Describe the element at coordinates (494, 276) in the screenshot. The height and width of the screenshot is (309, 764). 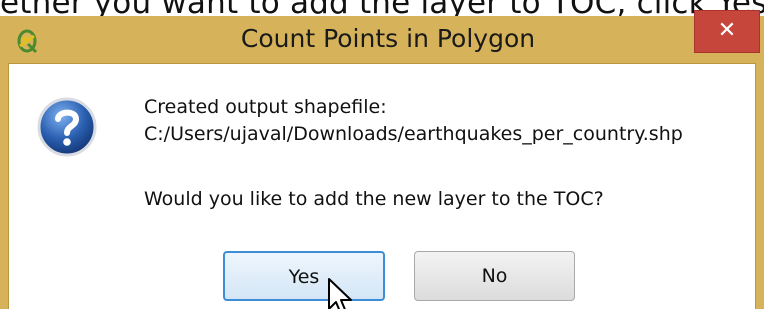
I see `no-button: No` at that location.